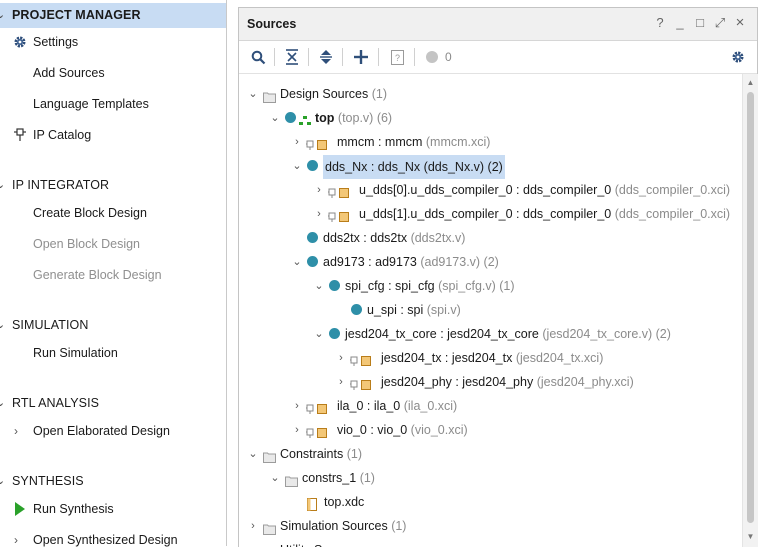 This screenshot has height=551, width=771. I want to click on expand-all-icon, so click(326, 57).